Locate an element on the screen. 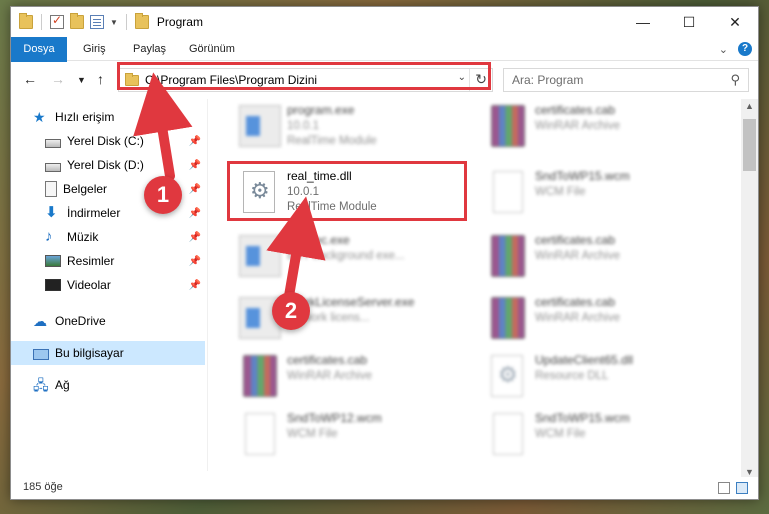  scroll-thumb is located at coordinates (749, 145).